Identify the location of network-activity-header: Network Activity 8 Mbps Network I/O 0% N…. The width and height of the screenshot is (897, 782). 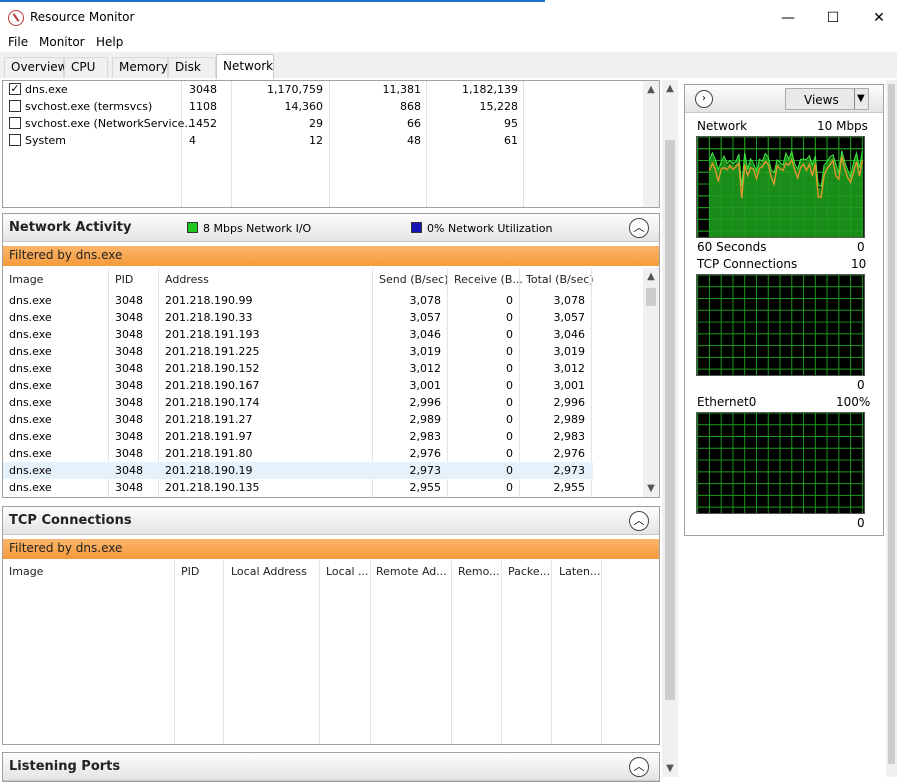
(331, 228).